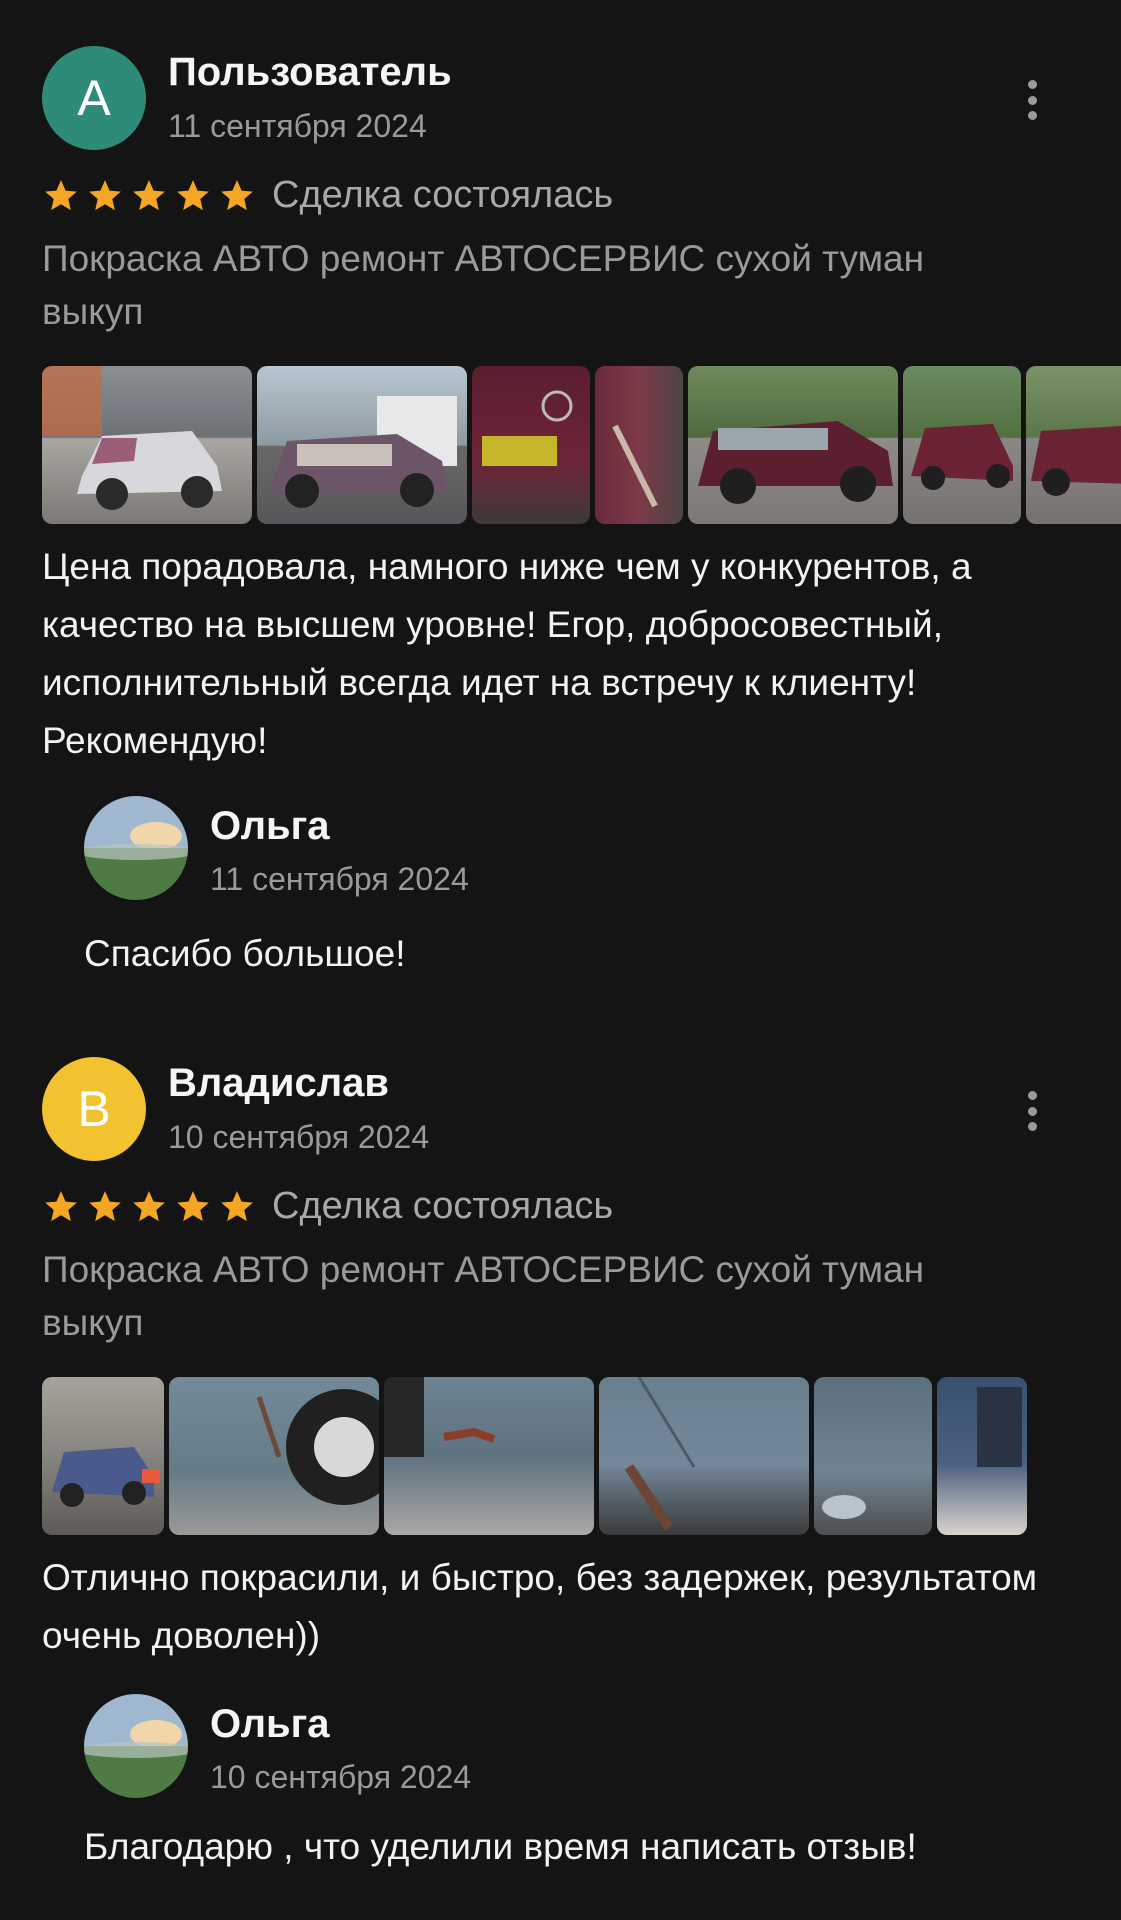 The height and width of the screenshot is (1920, 1121). I want to click on reply-text: Спасибо большое!, so click(245, 953).